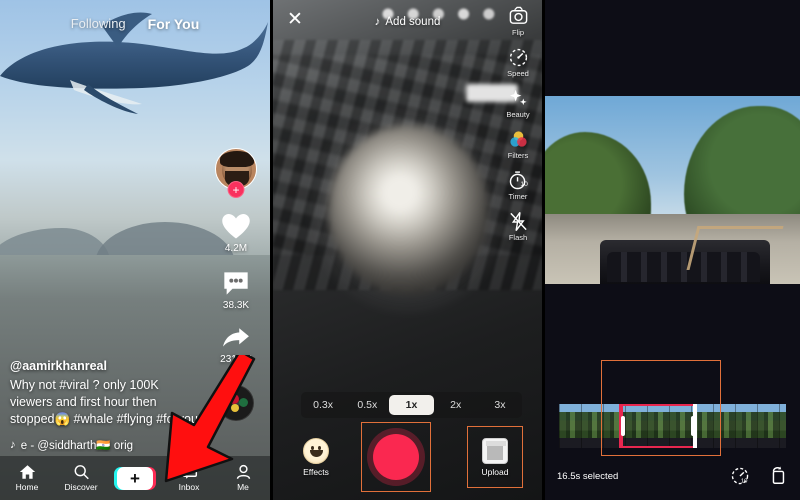  I want to click on speed-icon, so click(518, 57).